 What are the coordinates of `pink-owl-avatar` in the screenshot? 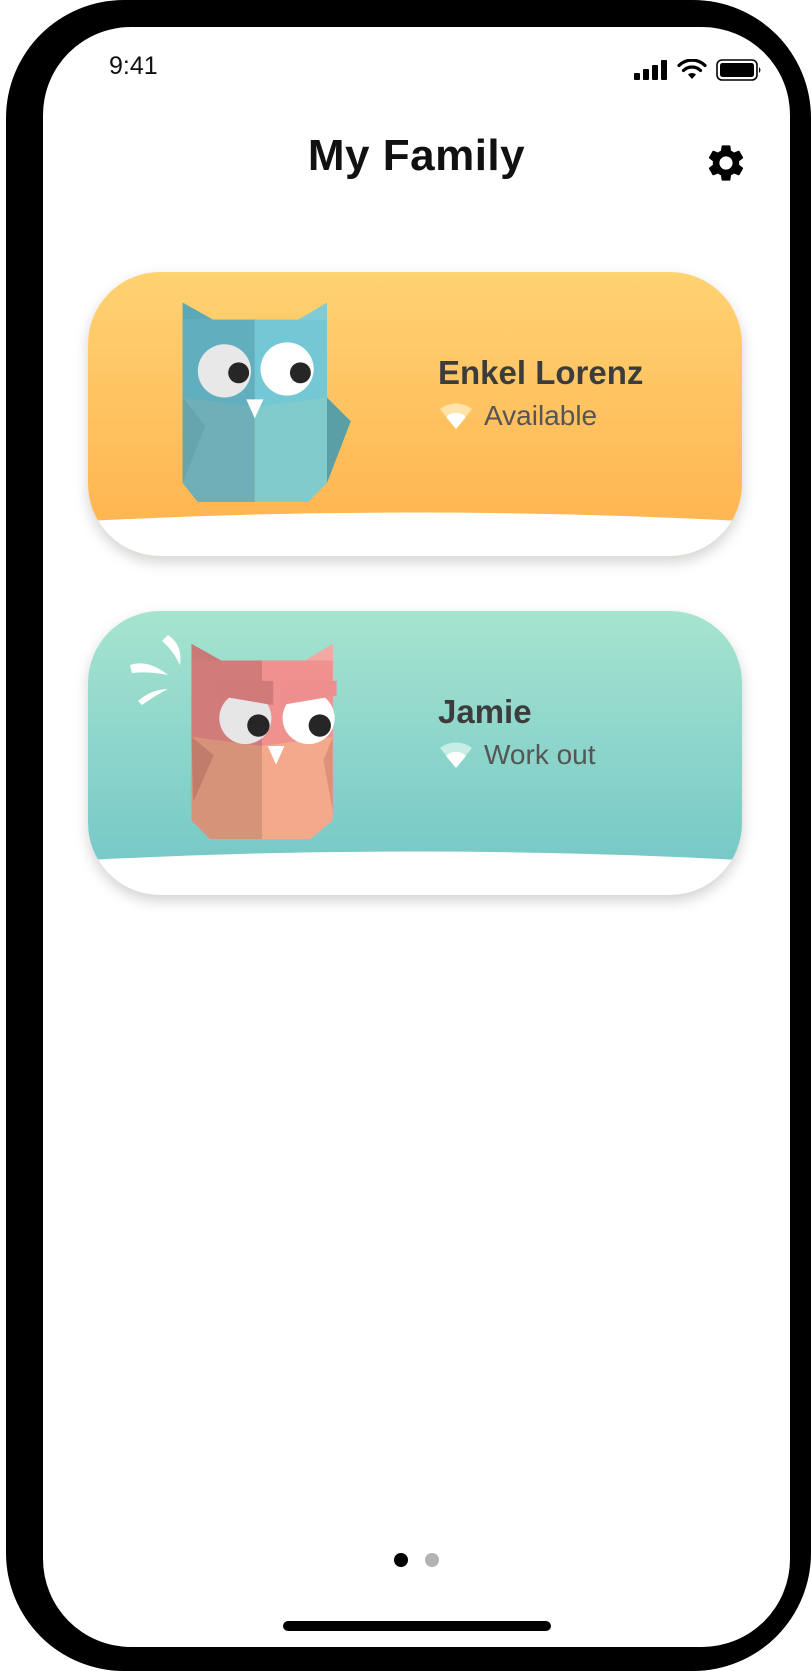 It's located at (264, 741).